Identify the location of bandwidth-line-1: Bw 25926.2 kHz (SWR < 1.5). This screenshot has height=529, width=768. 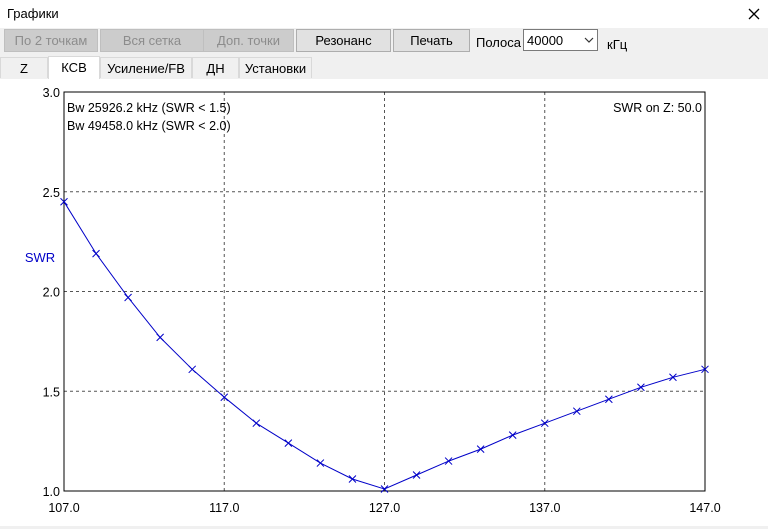
(149, 108).